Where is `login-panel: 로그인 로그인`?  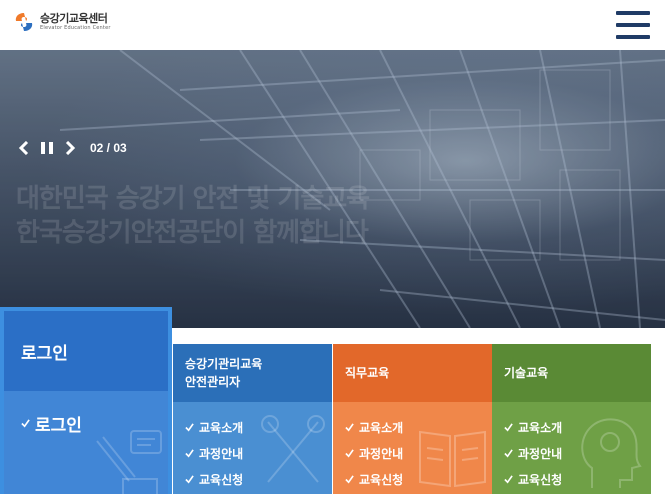 login-panel: 로그인 로그인 is located at coordinates (86, 400).